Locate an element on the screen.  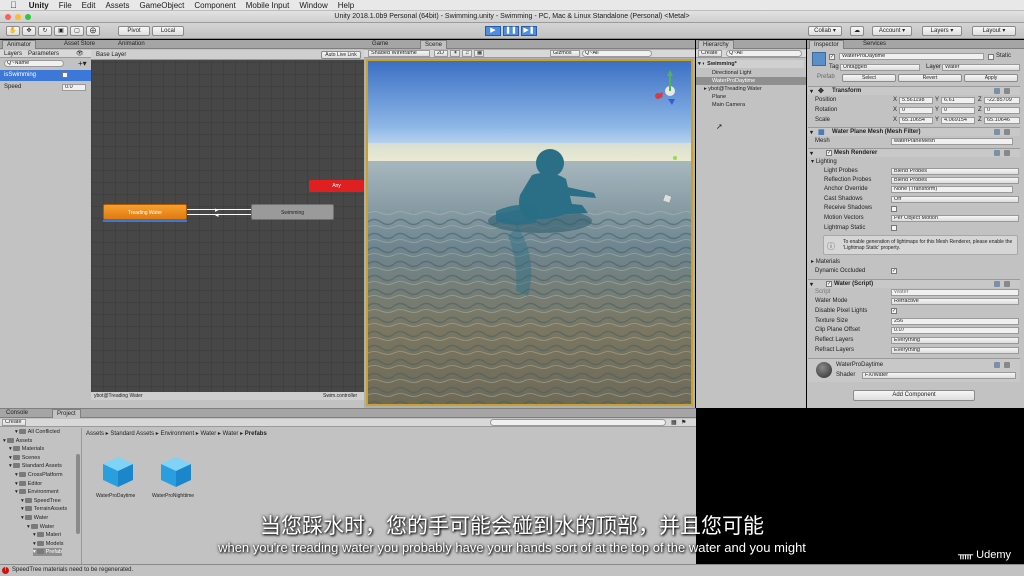
add-component-button: Add Component is located at coordinates (914, 395).